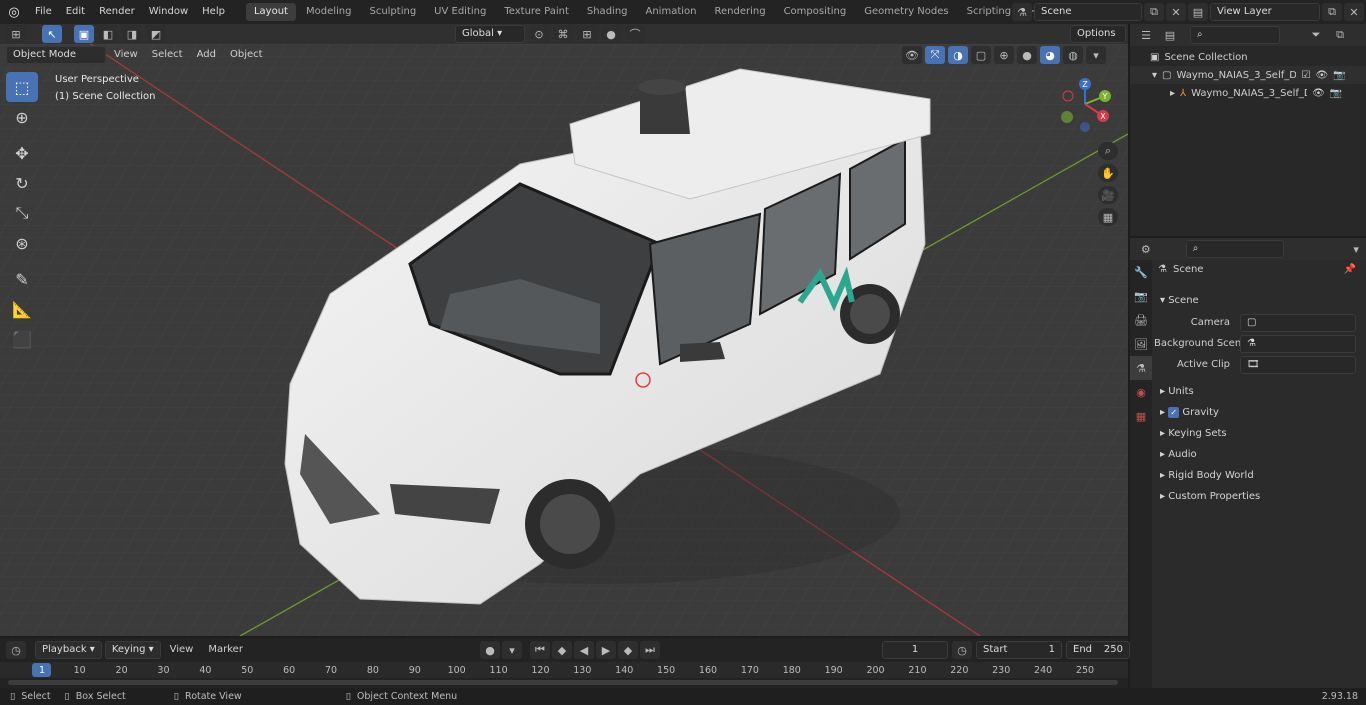  I want to click on play-reverse-icon: ◀, so click(584, 650).